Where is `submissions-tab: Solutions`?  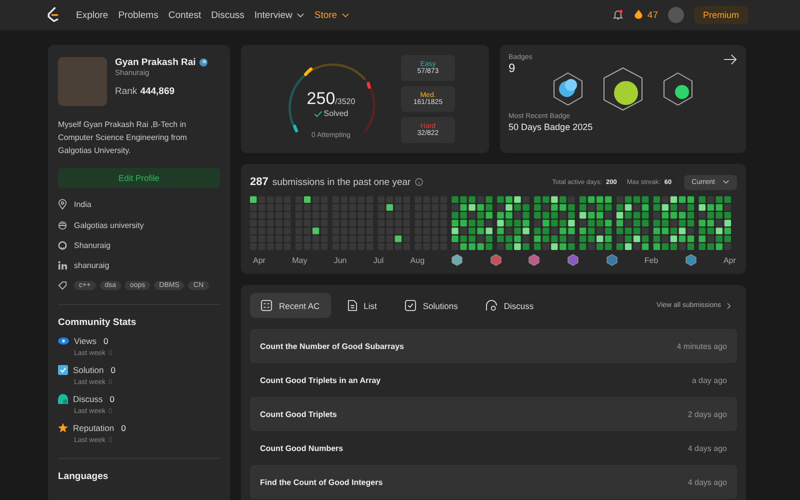 submissions-tab: Solutions is located at coordinates (431, 305).